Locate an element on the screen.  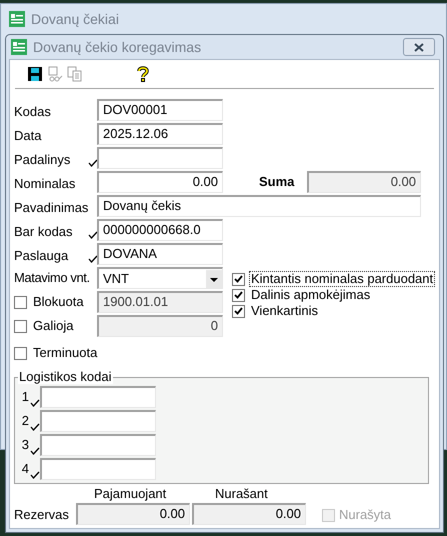
field-label: Rezervas is located at coordinates (42, 515).